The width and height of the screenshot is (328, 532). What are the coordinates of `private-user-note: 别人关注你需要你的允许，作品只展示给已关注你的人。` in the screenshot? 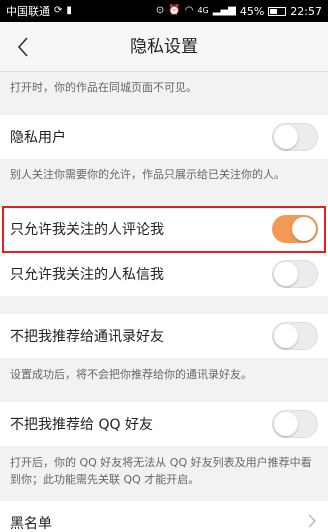 It's located at (164, 174).